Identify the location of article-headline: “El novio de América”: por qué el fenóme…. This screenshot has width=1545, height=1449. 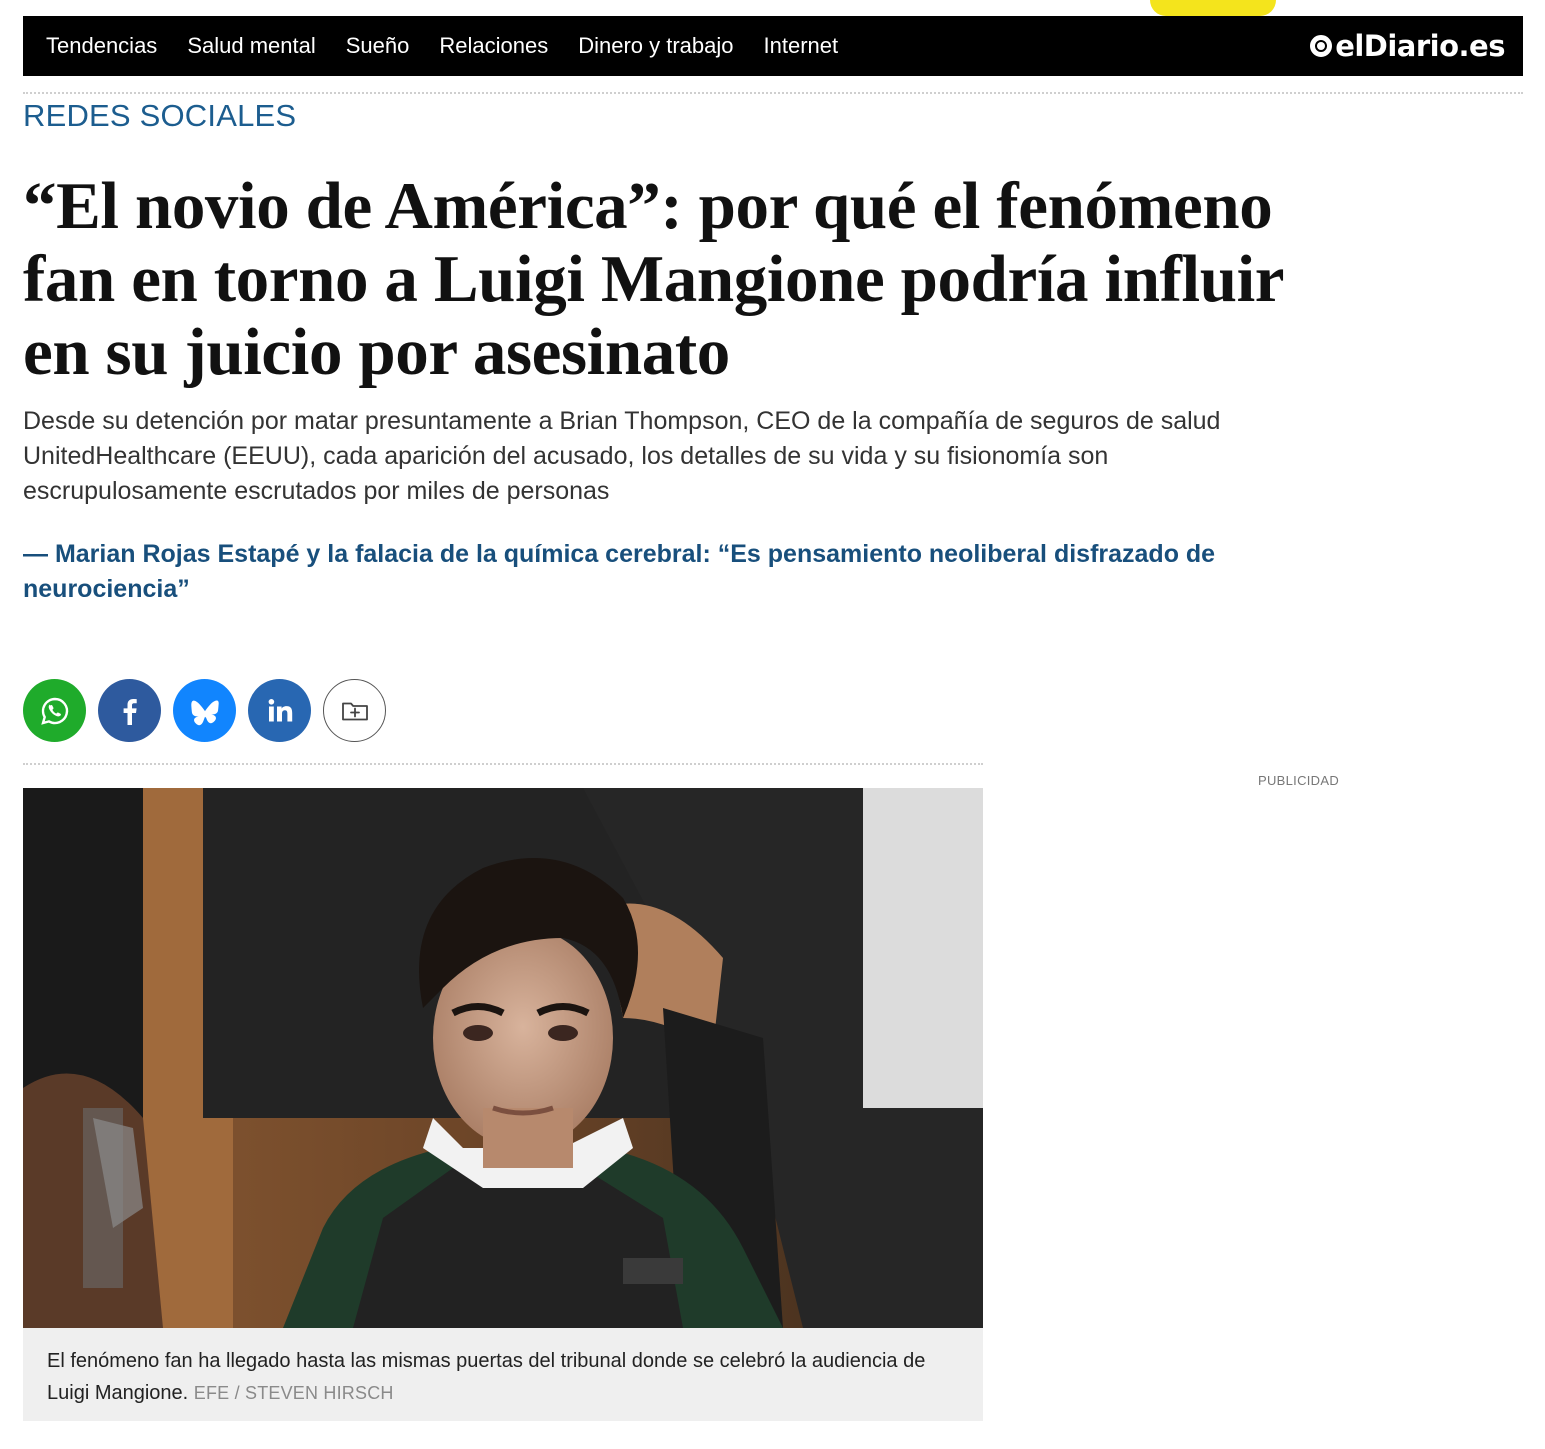
(653, 279).